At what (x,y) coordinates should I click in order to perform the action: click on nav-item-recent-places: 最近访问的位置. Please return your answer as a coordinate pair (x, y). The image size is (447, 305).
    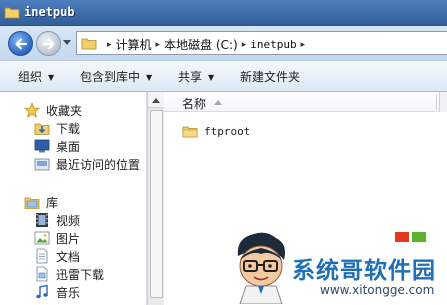
    Looking at the image, I should click on (87, 164).